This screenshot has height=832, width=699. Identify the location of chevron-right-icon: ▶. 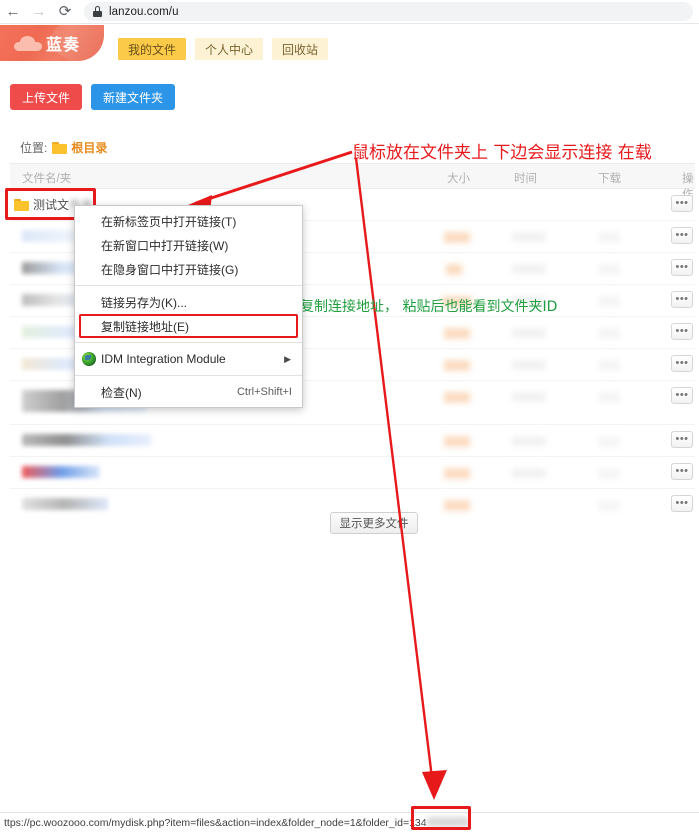
(287, 358).